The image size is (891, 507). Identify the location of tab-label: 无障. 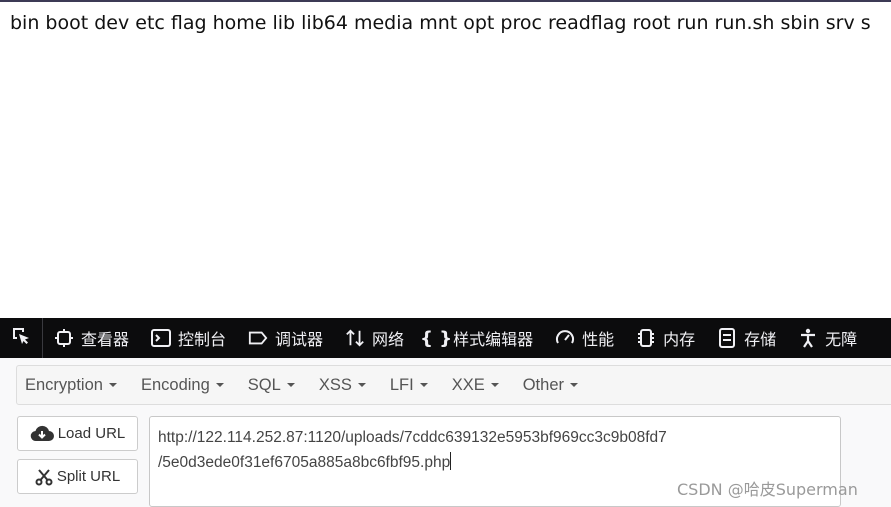
(841, 339).